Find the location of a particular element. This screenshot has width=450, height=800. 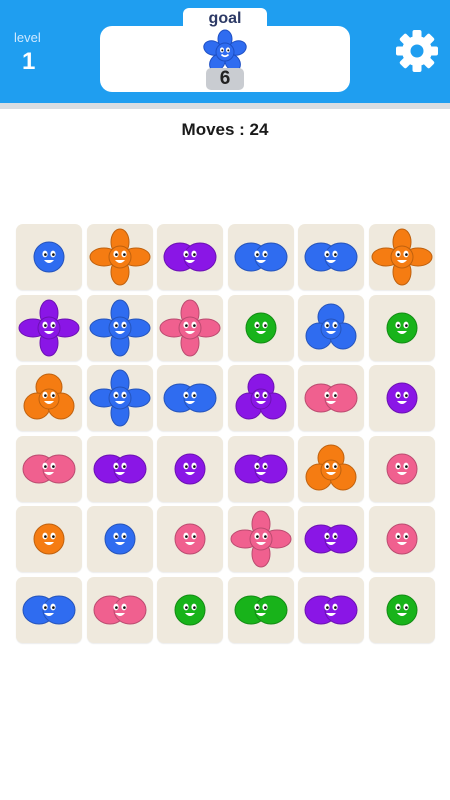

tile-r3-c3 is located at coordinates (190, 398).